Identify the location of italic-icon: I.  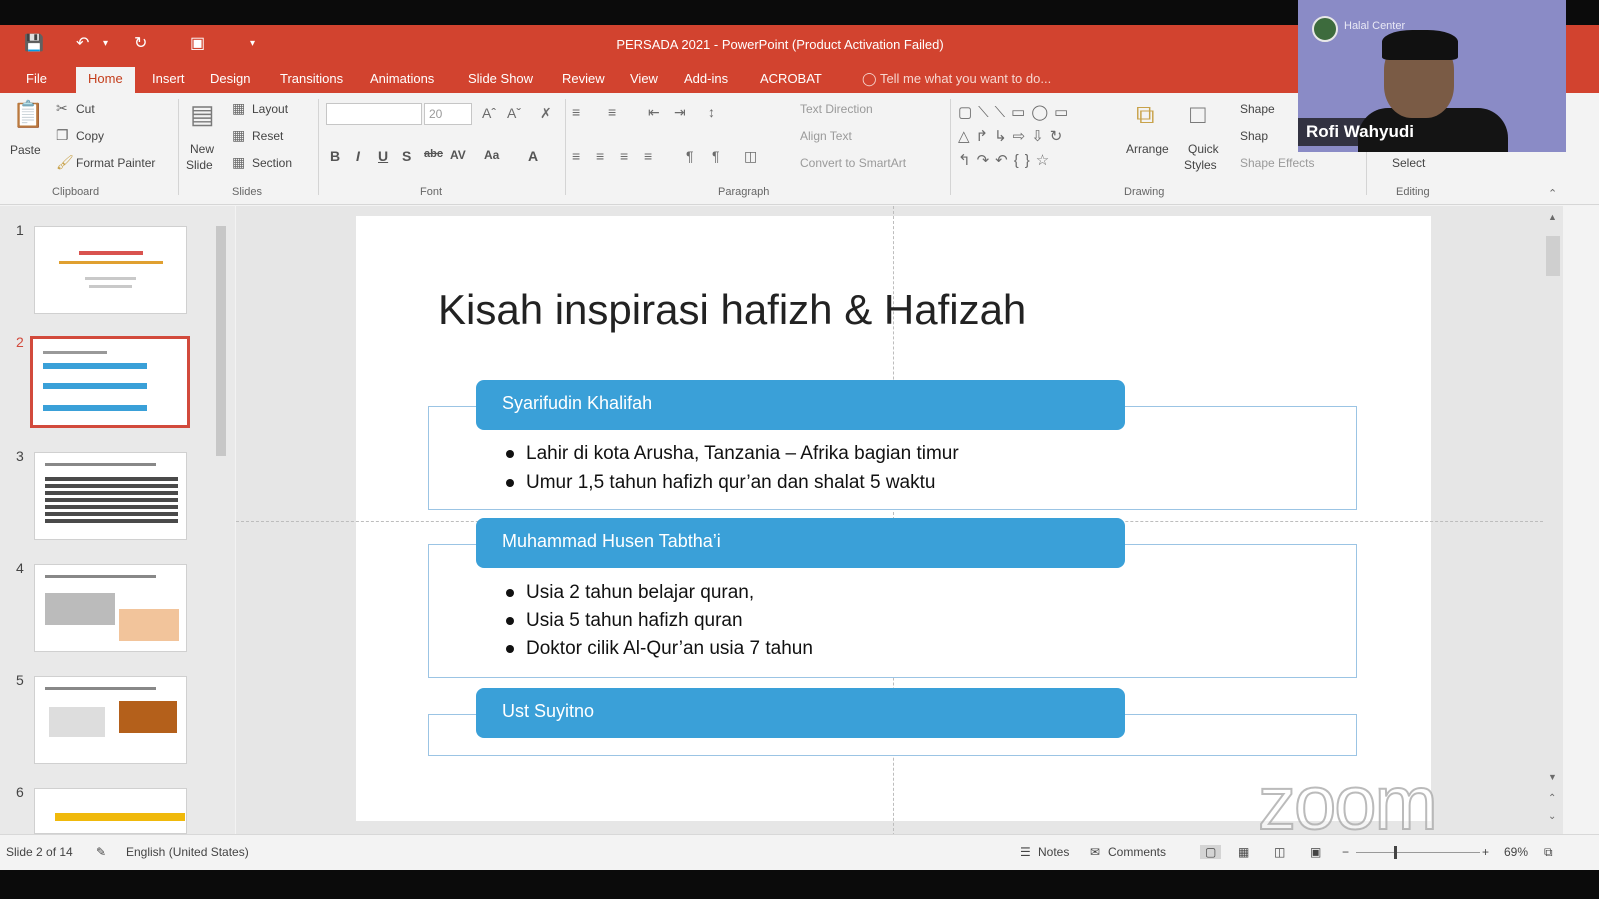
(358, 156).